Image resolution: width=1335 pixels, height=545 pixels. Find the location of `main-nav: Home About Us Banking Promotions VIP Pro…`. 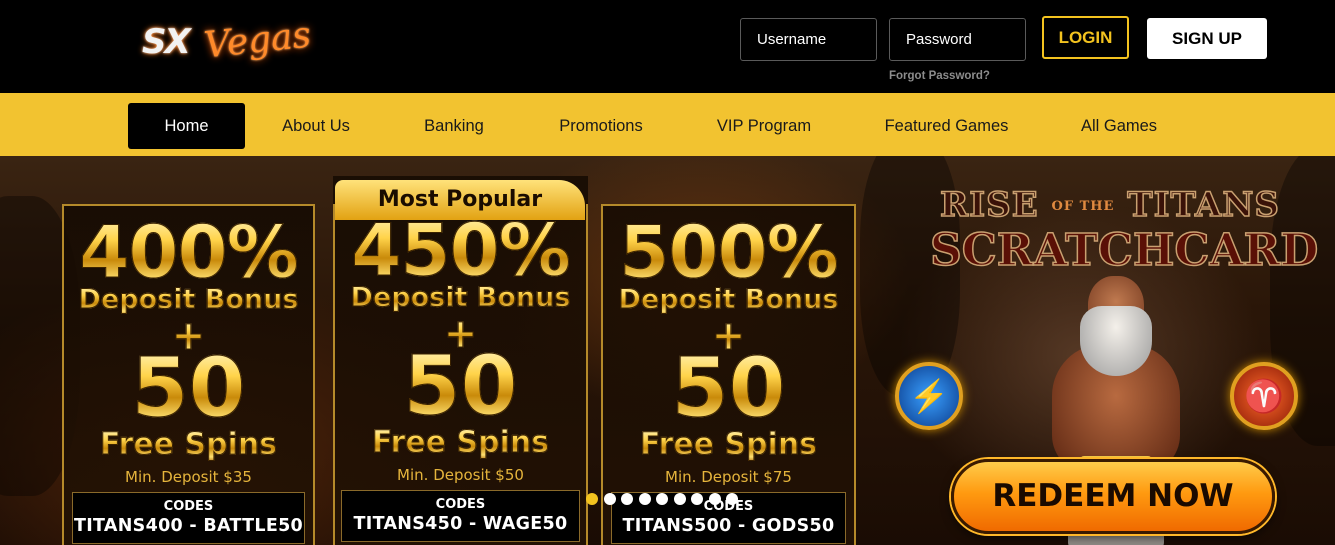

main-nav: Home About Us Banking Promotions VIP Pro… is located at coordinates (667, 124).